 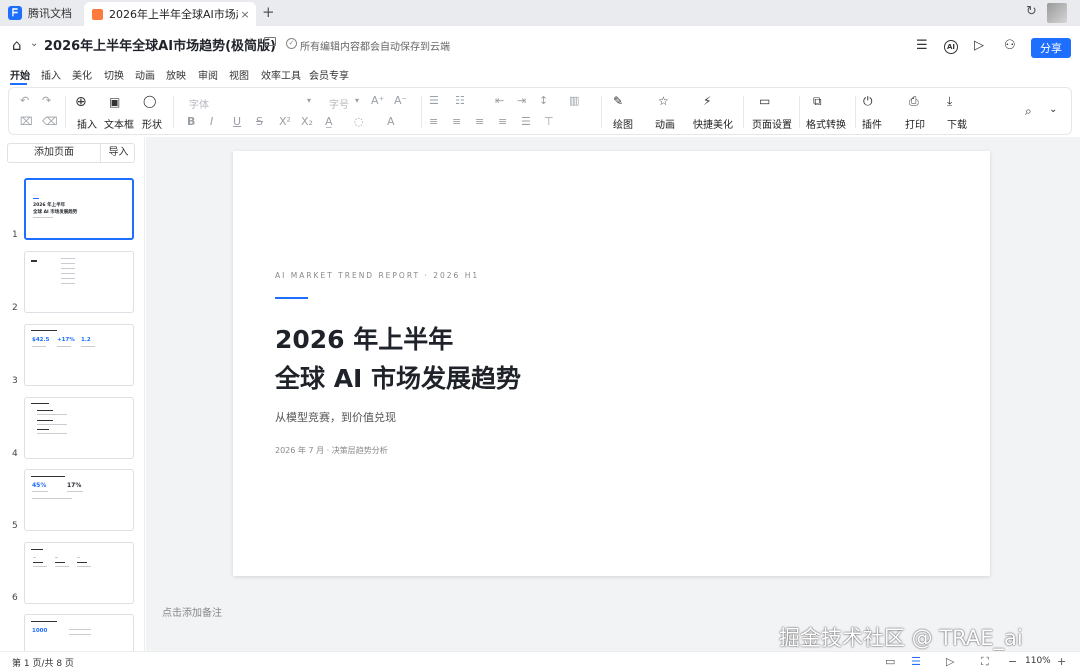 I want to click on add-page-button: 添加页面, so click(x=54, y=153).